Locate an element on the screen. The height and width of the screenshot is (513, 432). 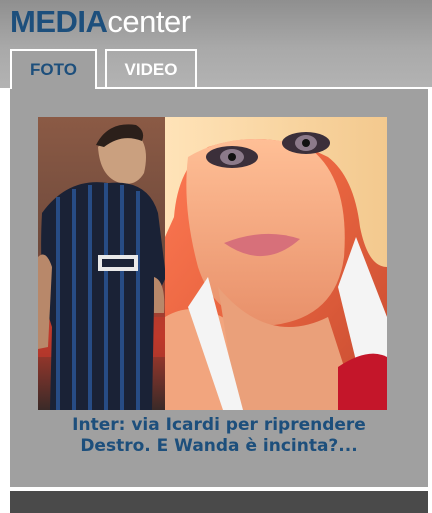
footer-bar is located at coordinates (219, 502).